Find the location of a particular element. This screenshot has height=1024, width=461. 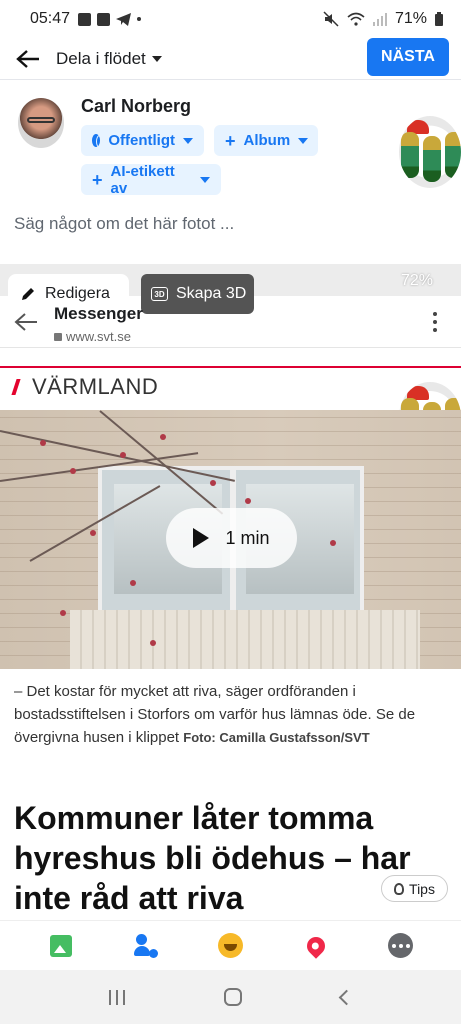

embedded-url: www.svt.se is located at coordinates (92, 336).